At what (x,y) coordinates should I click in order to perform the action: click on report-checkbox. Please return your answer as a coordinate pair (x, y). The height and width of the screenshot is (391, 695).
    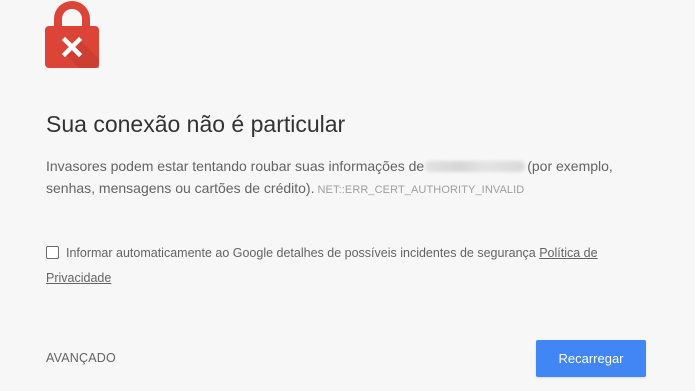
    Looking at the image, I should click on (52, 252).